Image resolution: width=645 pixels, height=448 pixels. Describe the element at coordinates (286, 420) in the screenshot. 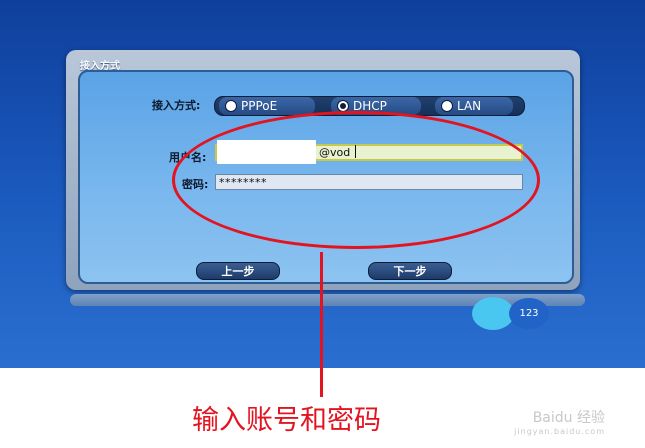

I see `annotation-caption: 输入账号和密码` at that location.